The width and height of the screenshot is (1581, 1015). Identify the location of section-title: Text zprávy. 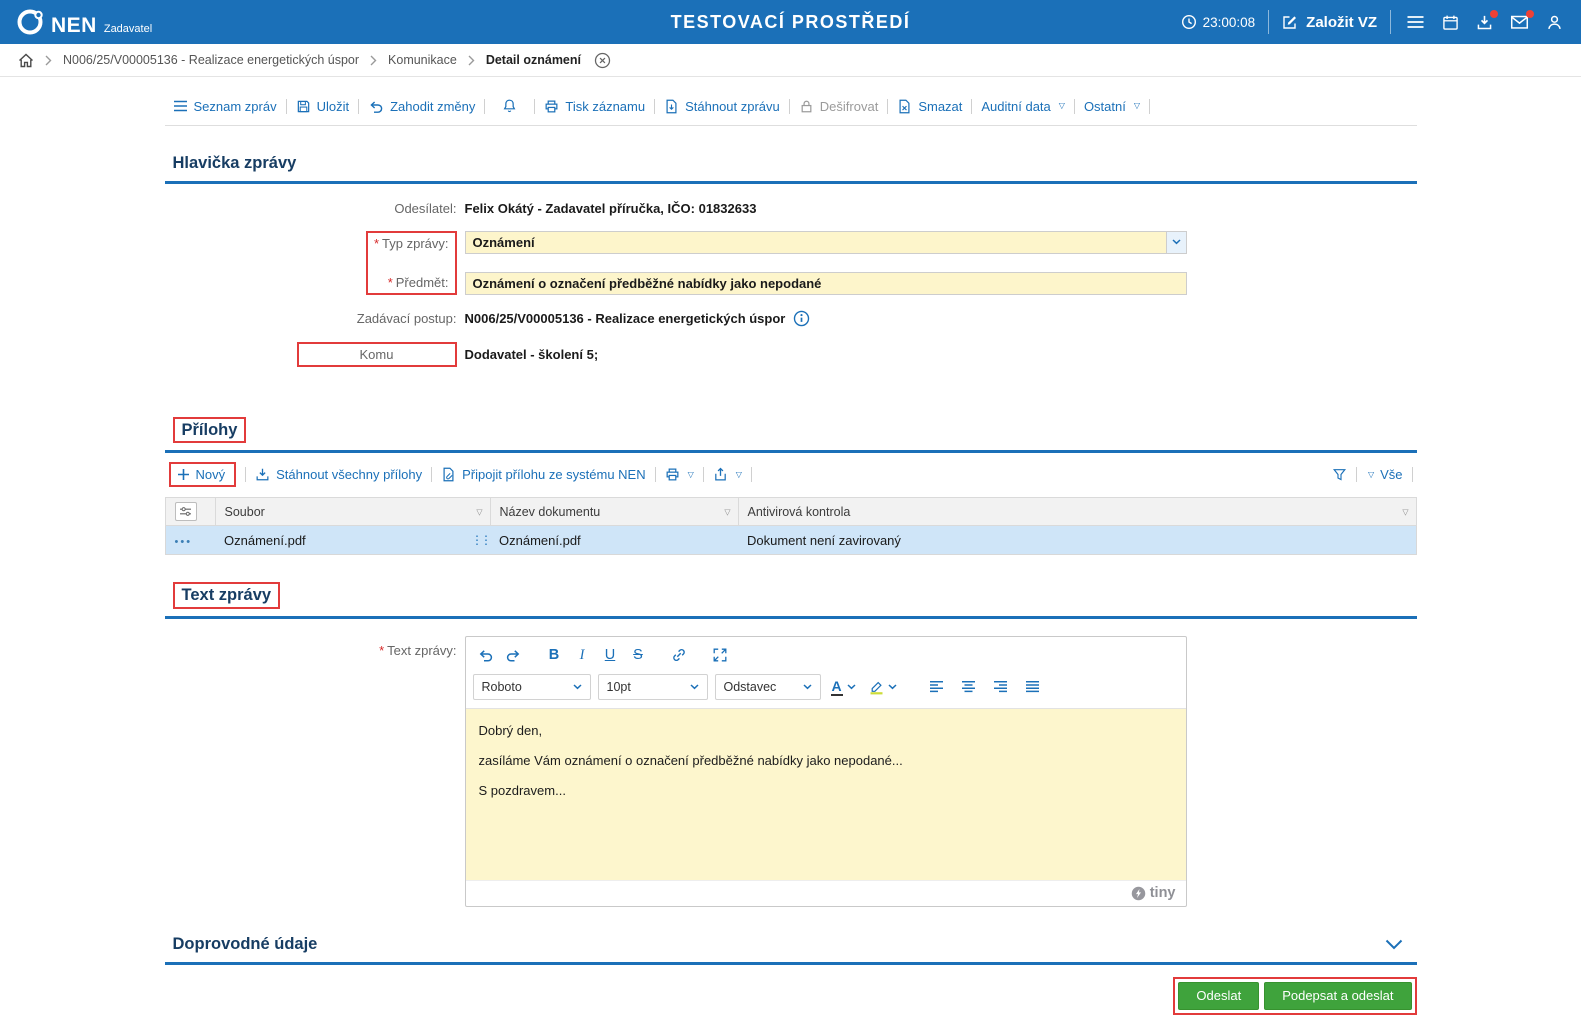
(226, 595).